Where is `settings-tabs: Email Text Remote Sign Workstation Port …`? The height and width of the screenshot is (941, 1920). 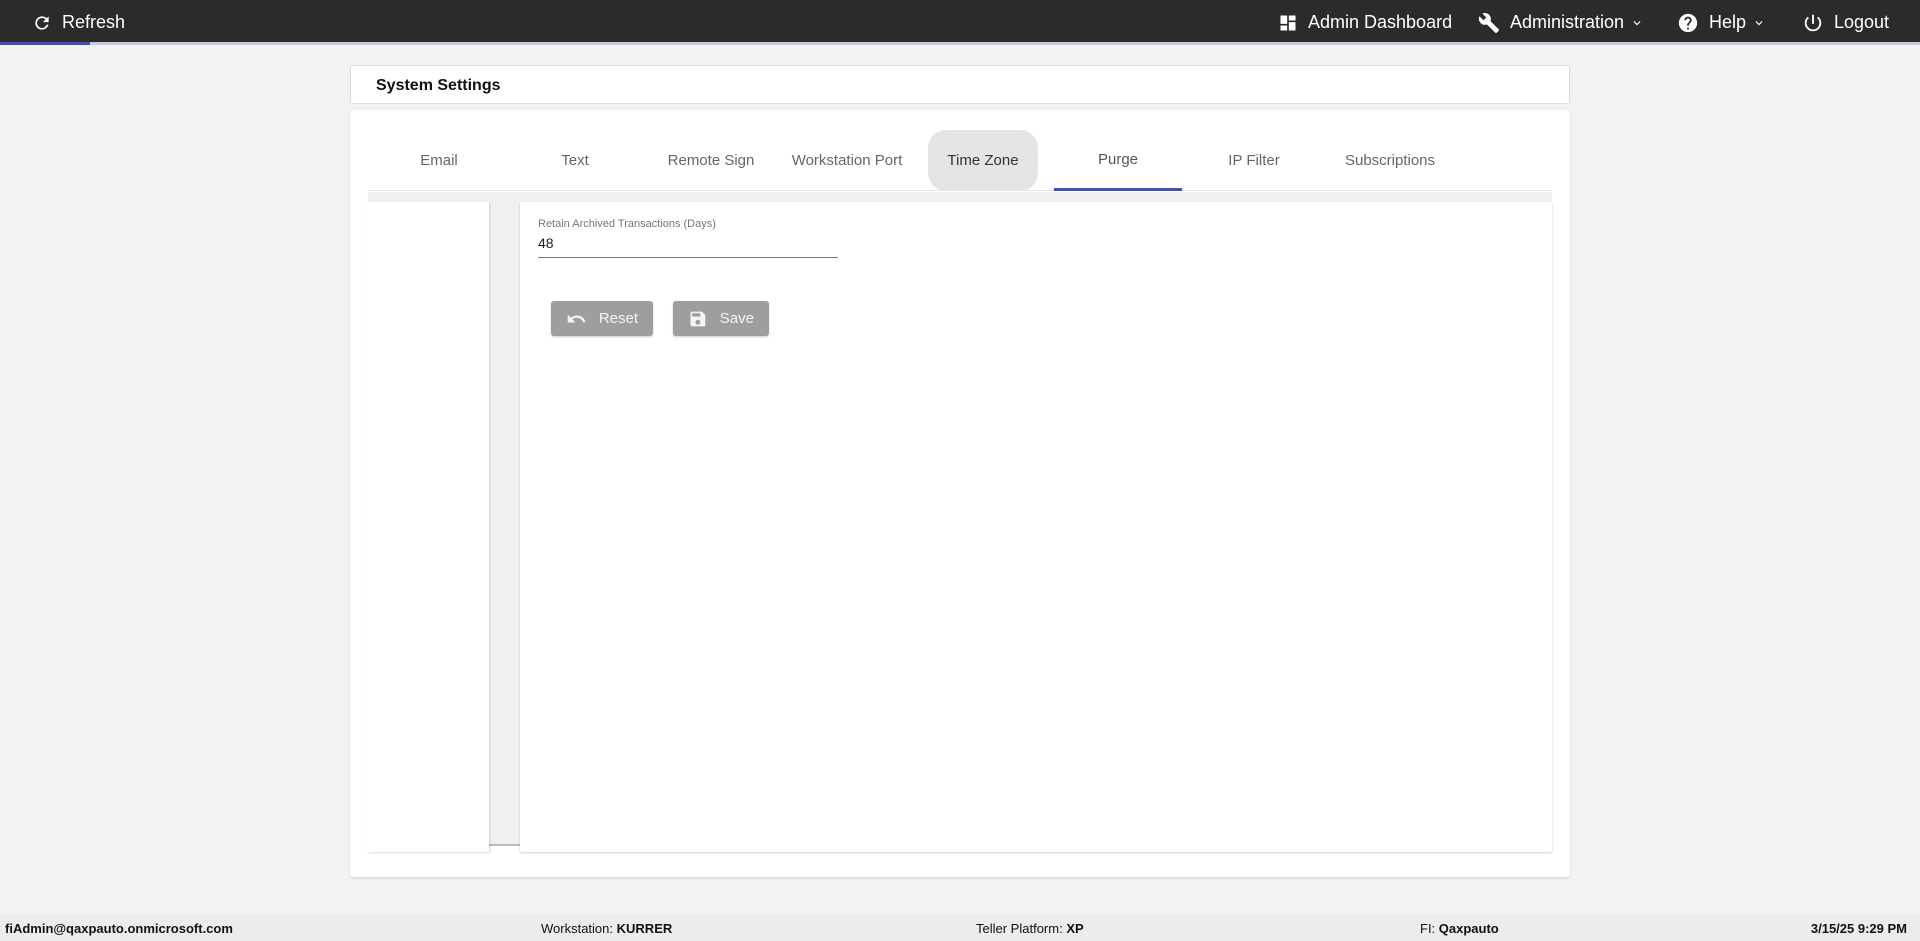 settings-tabs: Email Text Remote Sign Workstation Port … is located at coordinates (960, 160).